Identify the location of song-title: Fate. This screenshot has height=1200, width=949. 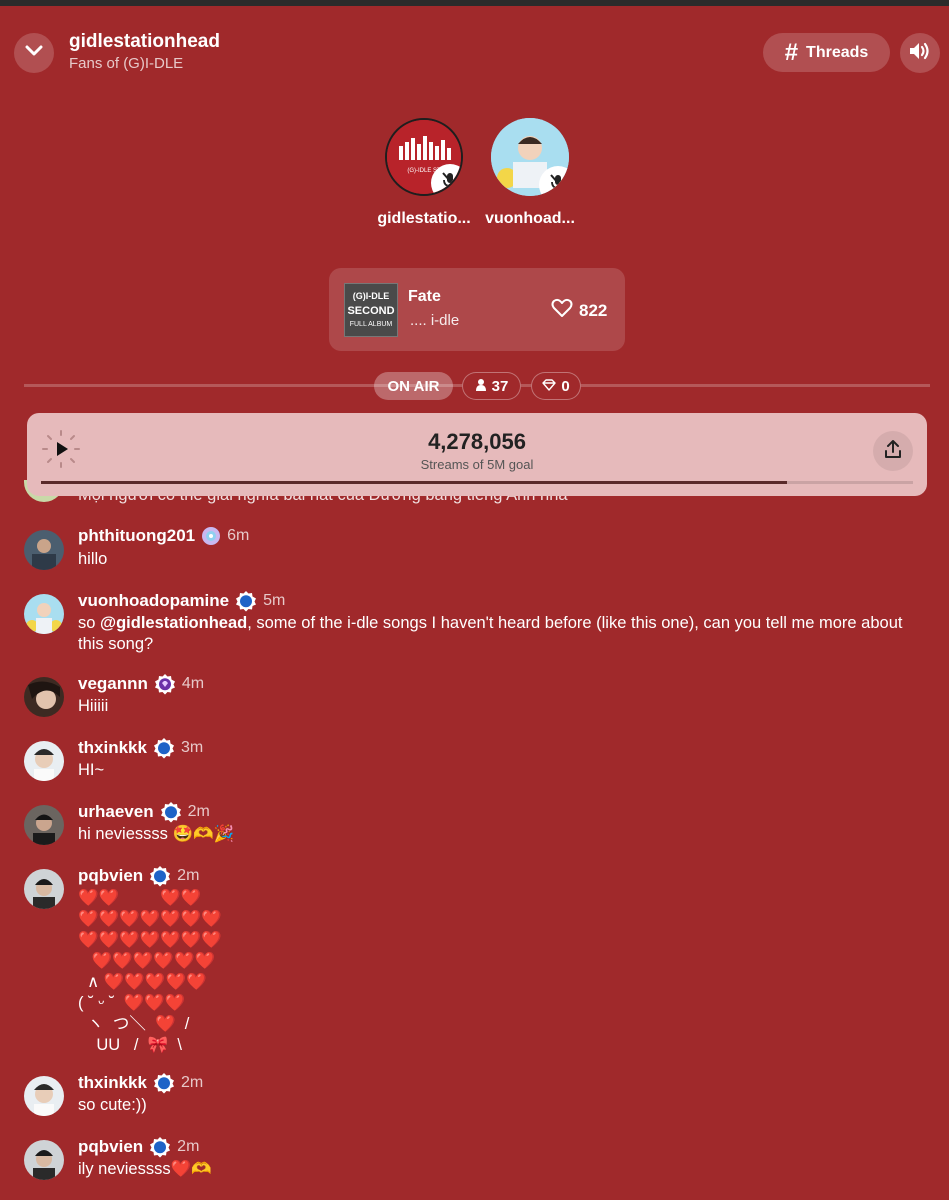
(424, 296).